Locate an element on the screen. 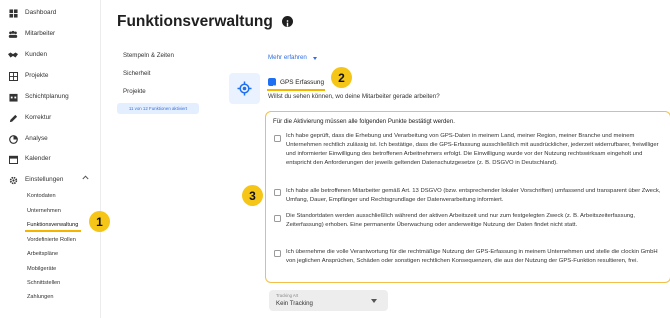 This screenshot has height=318, width=670. subnav-item-sicherheit: Sicherheit is located at coordinates (137, 73).